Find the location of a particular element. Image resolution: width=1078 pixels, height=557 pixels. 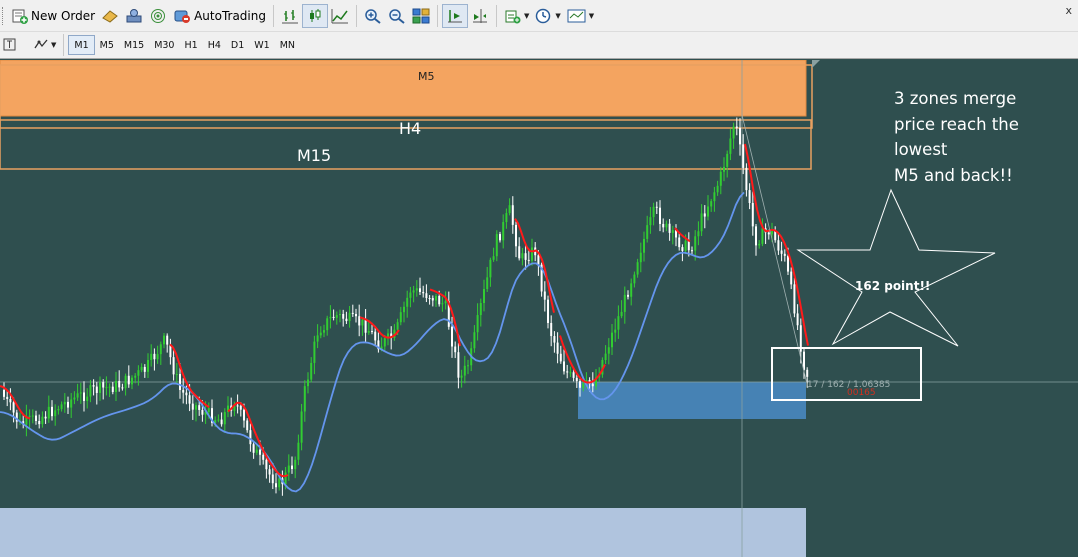

templates-icon is located at coordinates (577, 16).